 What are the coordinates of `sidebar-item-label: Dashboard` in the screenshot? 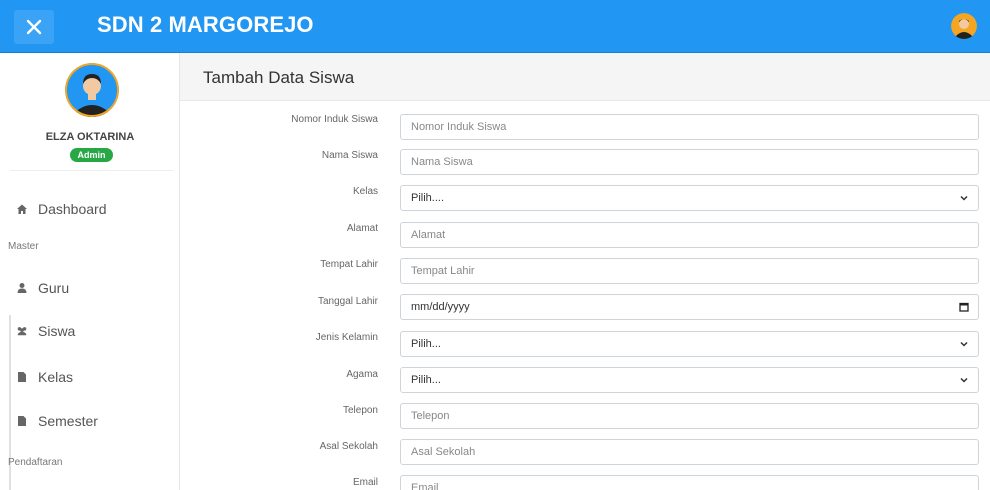 It's located at (72, 209).